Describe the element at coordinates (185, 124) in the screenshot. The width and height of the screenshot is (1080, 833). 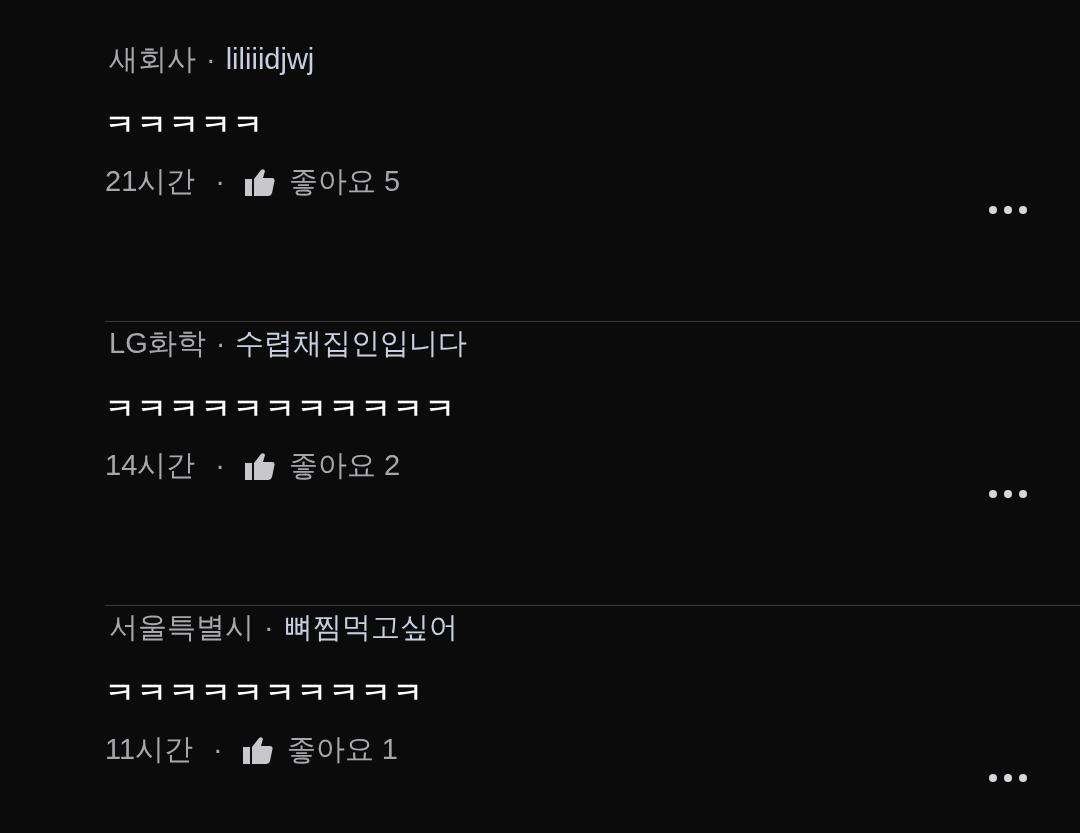
I see `comment-text: ㅋㅋㅋㅋㅋ` at that location.